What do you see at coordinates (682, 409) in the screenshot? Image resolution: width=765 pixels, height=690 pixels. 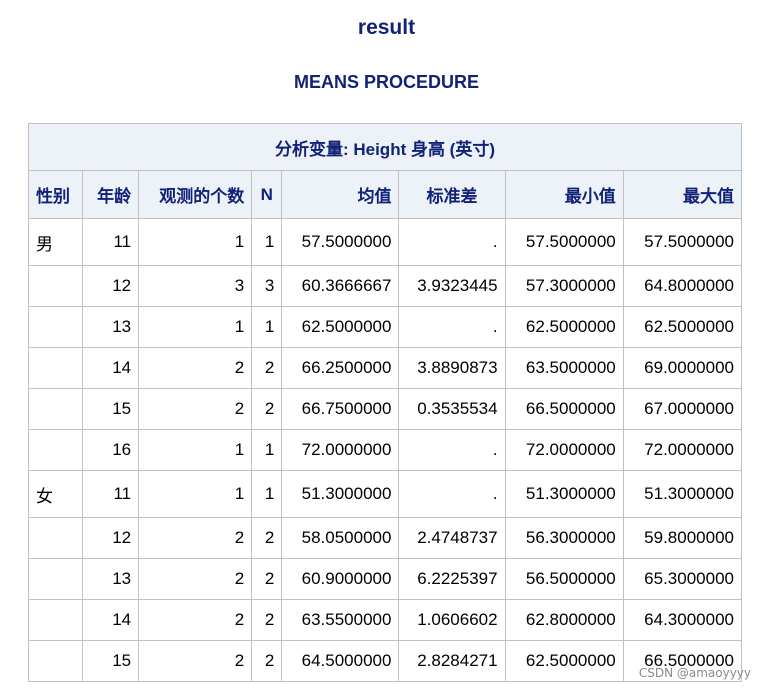 I see `cell-max: 67.0000000` at bounding box center [682, 409].